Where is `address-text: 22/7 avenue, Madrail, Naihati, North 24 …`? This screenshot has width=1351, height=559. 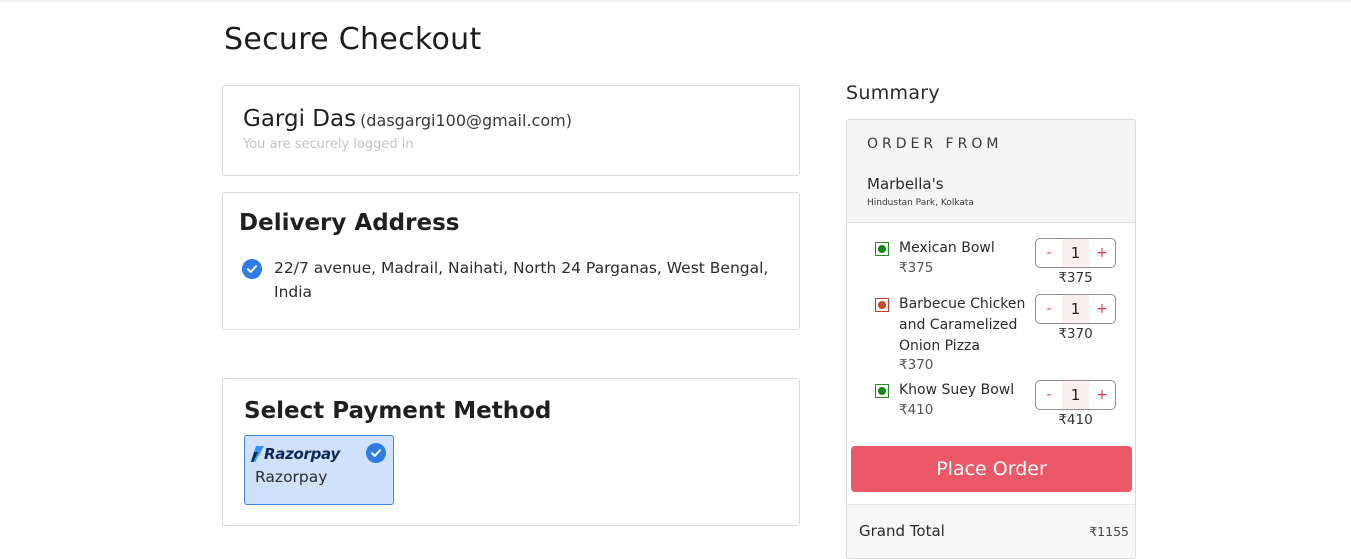 address-text: 22/7 avenue, Madrail, Naihati, North 24 … is located at coordinates (521, 280).